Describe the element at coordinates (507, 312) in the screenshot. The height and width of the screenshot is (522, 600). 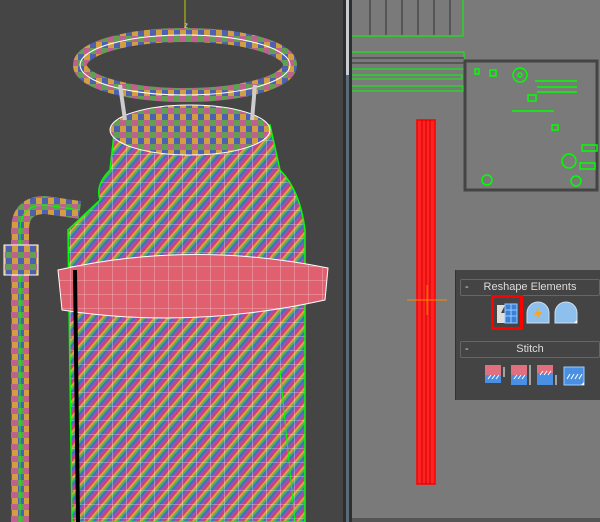
I see `selected-button-highlight` at that location.